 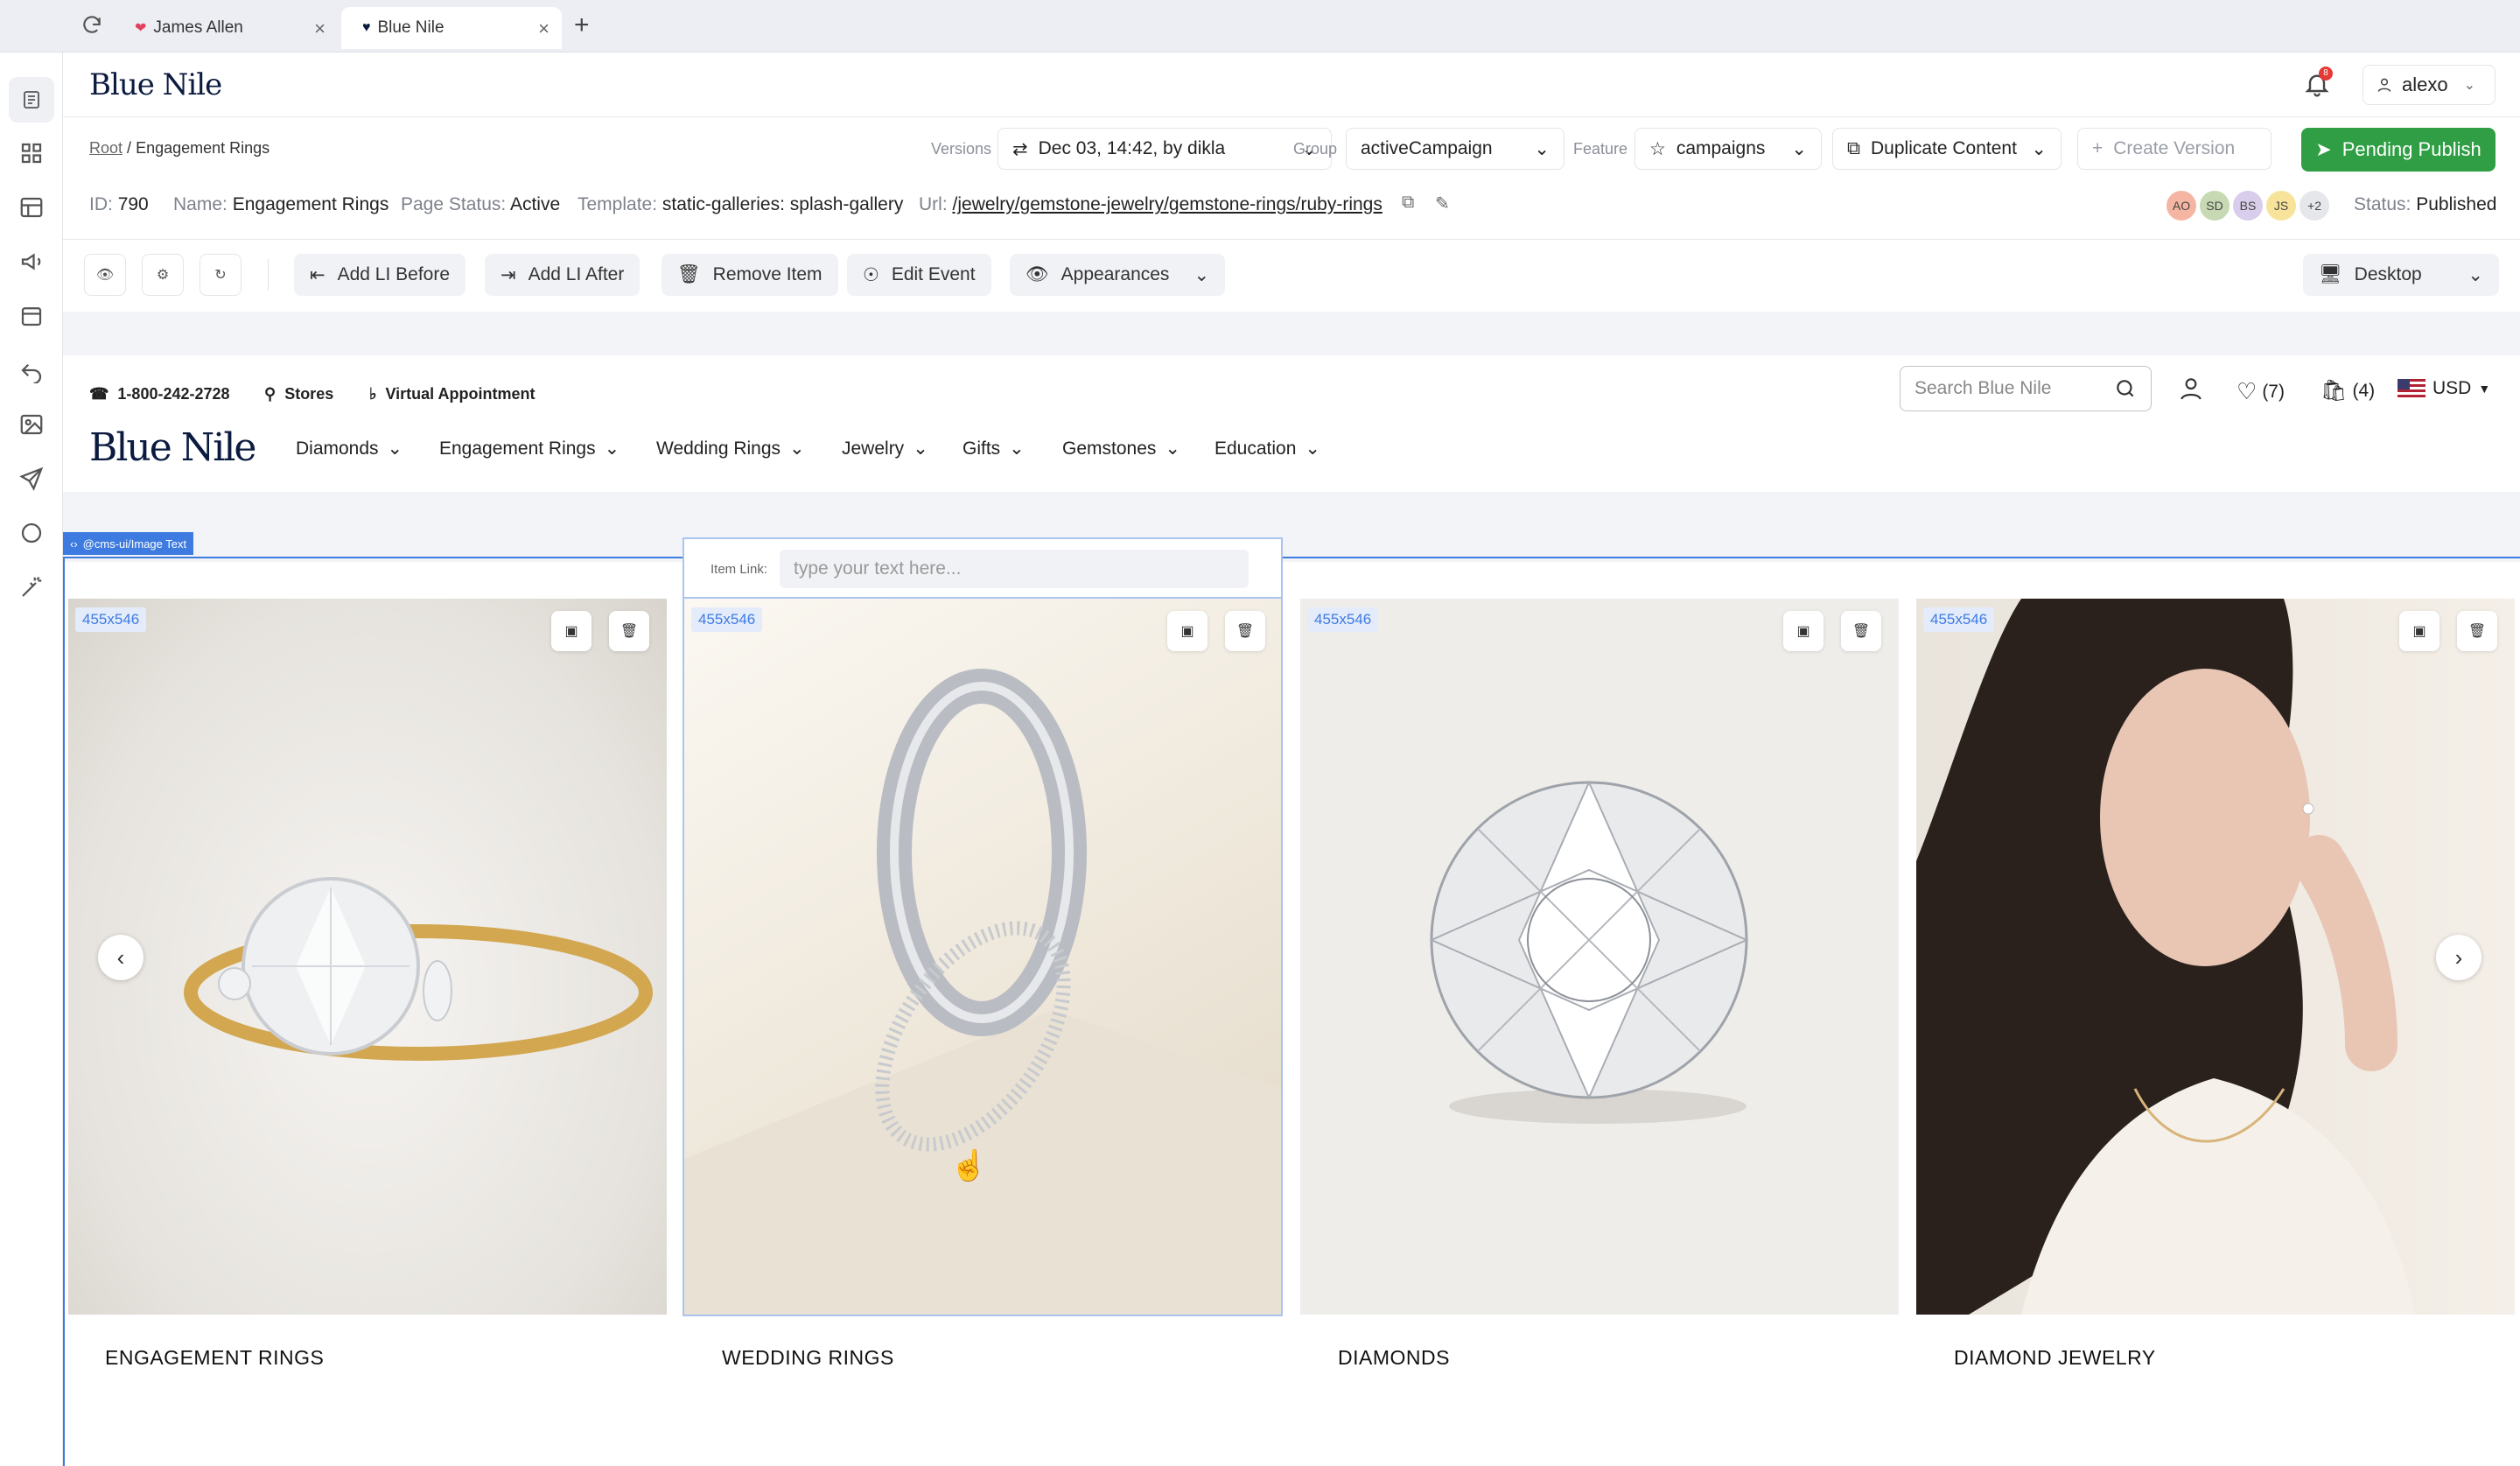 I want to click on undo-icon, so click(x=31, y=370).